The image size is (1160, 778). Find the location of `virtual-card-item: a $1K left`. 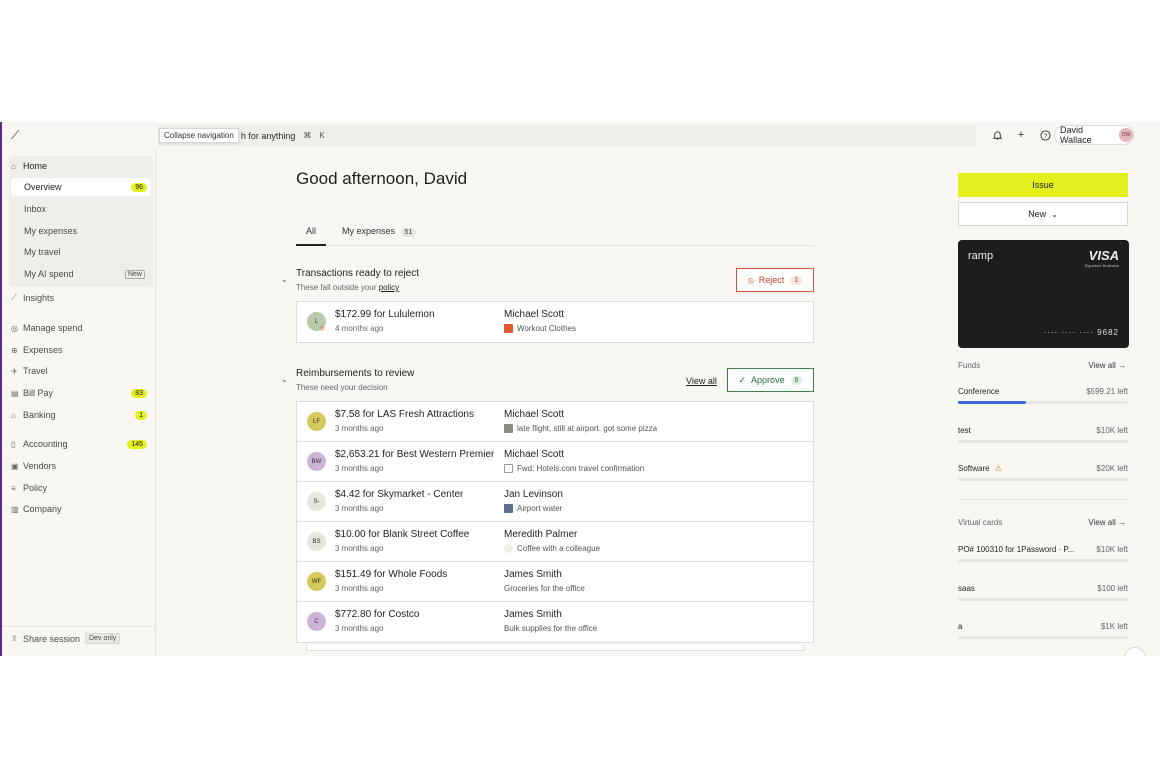

virtual-card-item: a $1K left is located at coordinates (1043, 630).